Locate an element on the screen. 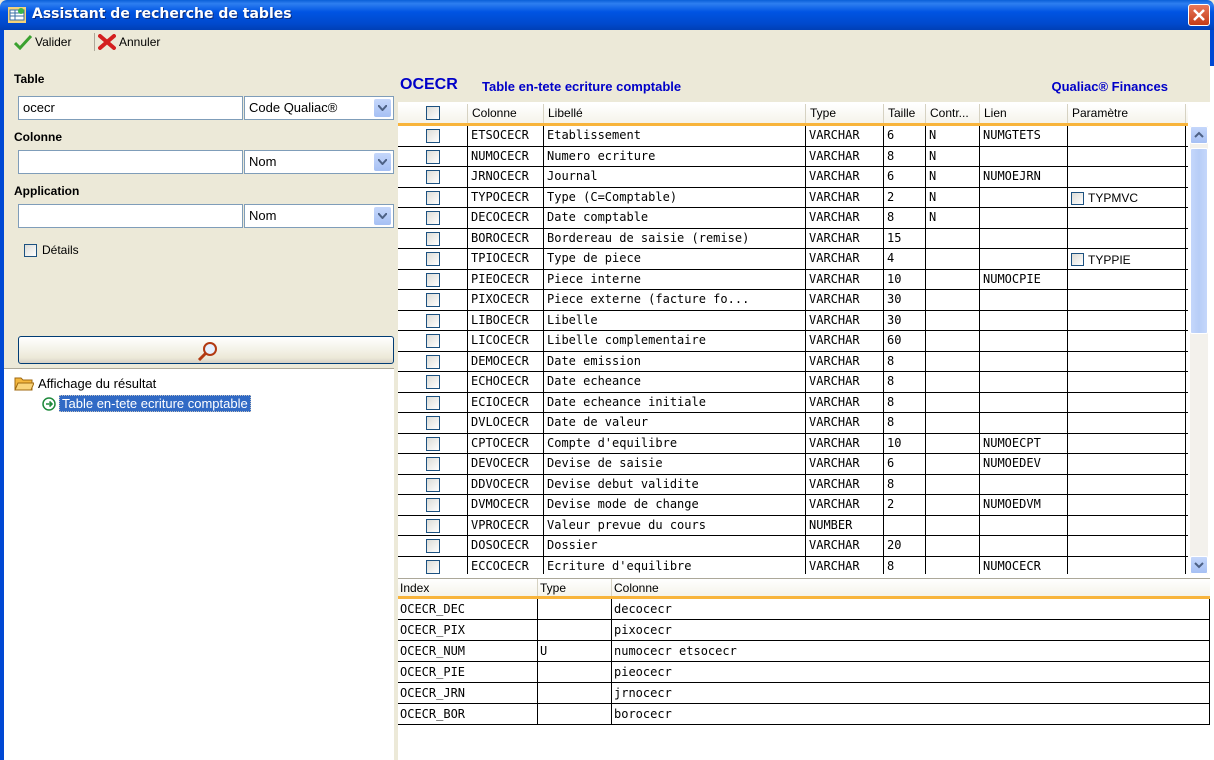 The width and height of the screenshot is (1214, 760). table-row: OCECR_PIX pixocecr is located at coordinates (804, 630).